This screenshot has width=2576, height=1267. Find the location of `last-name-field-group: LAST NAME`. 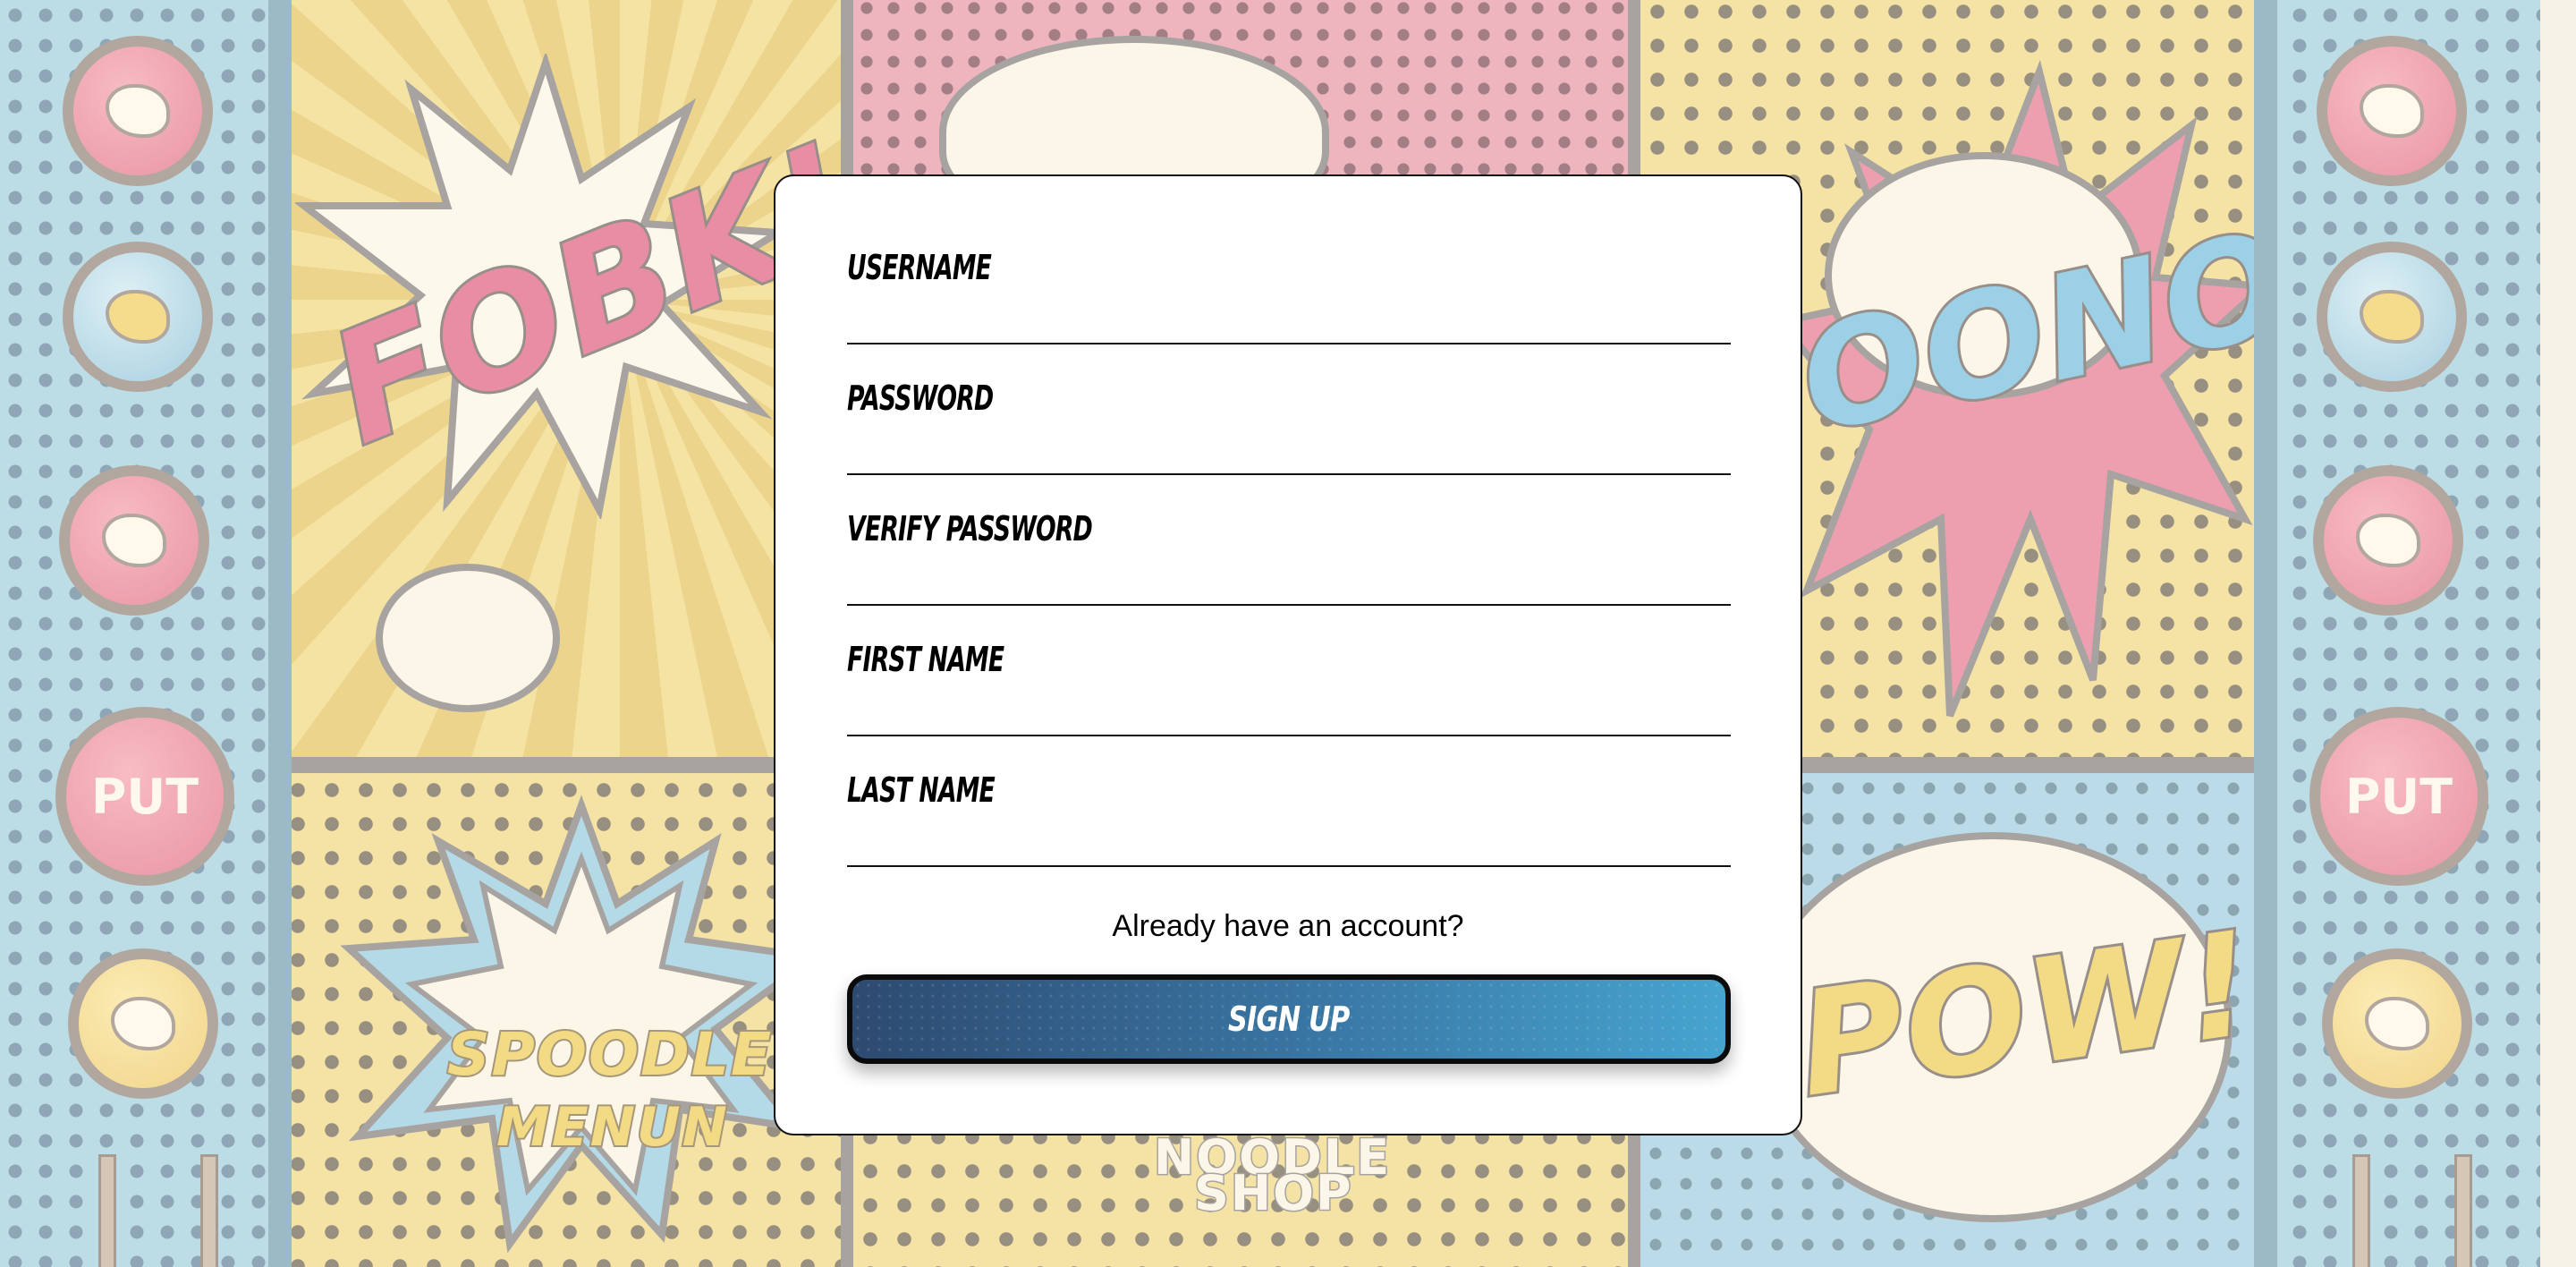

last-name-field-group: LAST NAME is located at coordinates (1289, 836).